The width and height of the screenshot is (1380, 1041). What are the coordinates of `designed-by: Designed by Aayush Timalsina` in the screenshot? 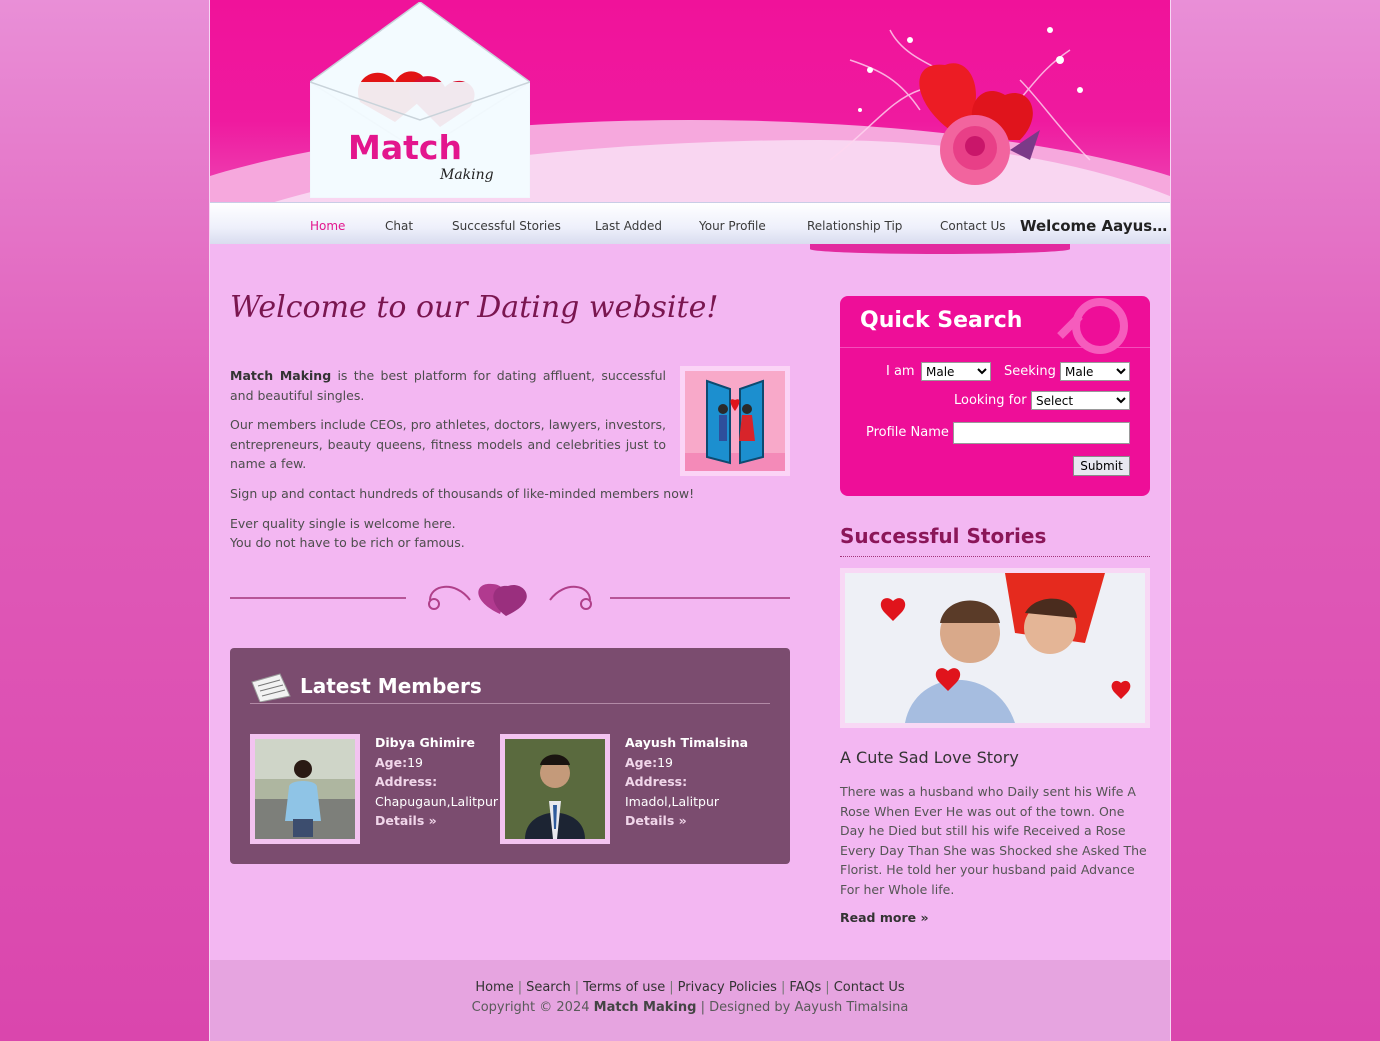 It's located at (809, 1007).